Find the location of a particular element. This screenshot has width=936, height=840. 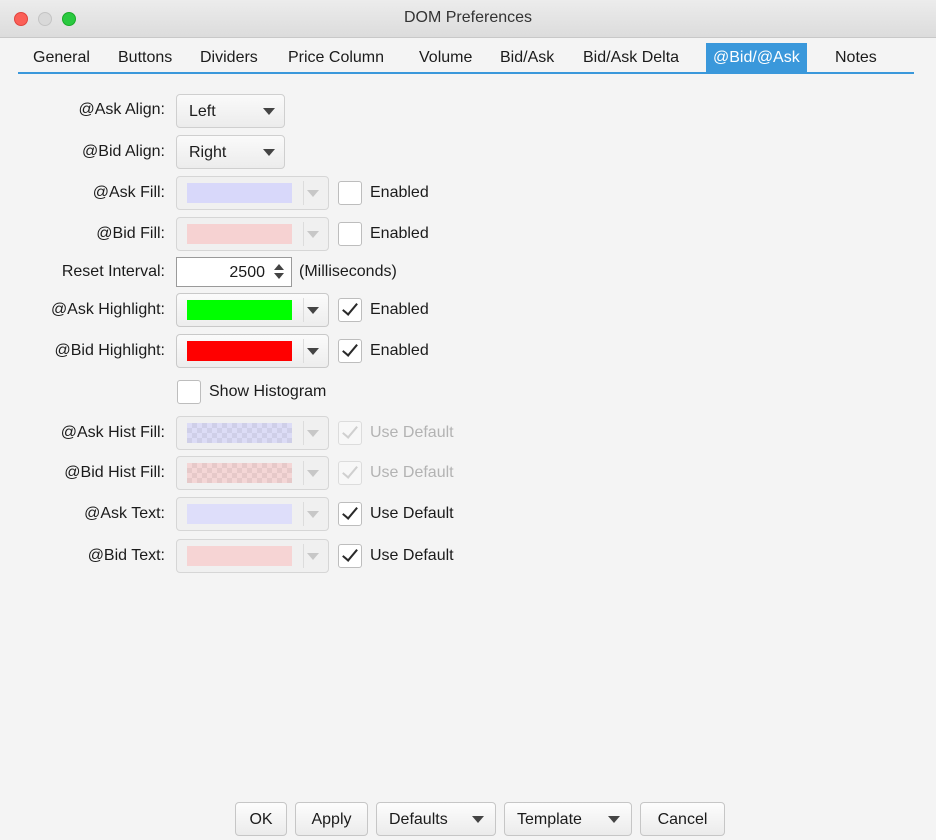

bid-align-select: Right is located at coordinates (230, 152).